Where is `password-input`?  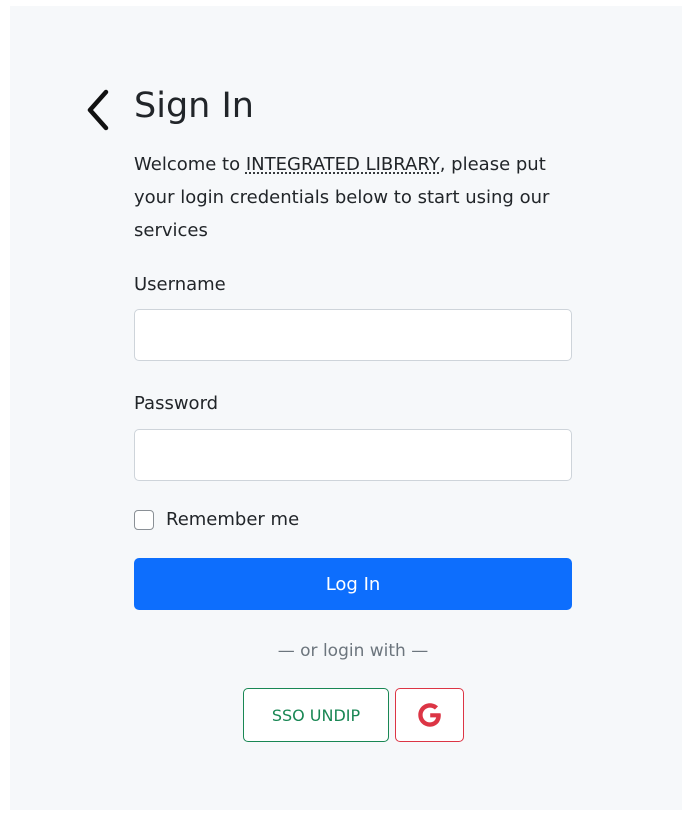 password-input is located at coordinates (353, 455).